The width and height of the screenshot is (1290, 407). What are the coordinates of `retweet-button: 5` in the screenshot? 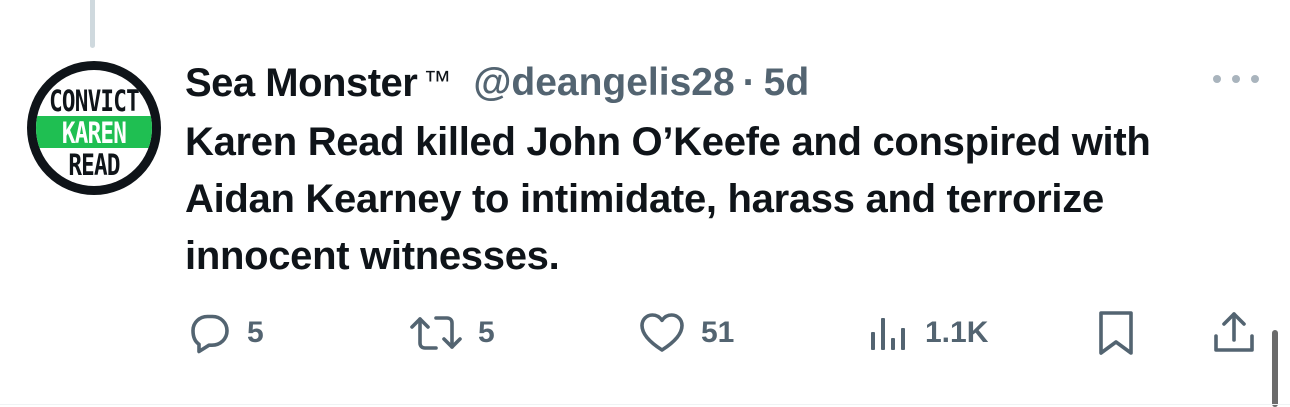 It's located at (451, 333).